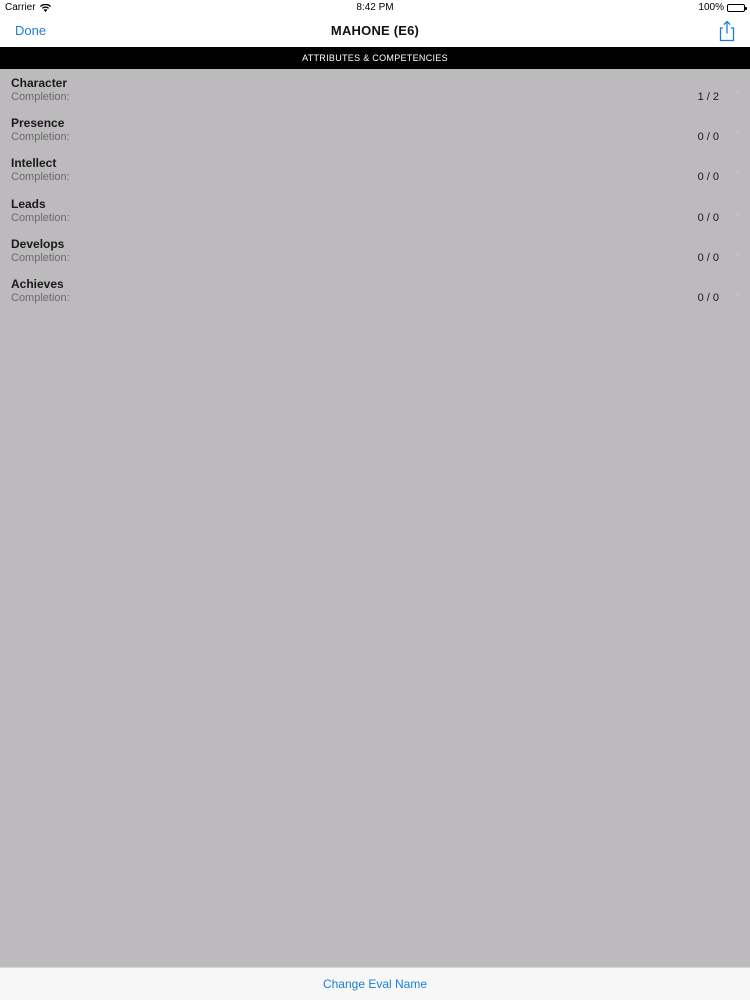  What do you see at coordinates (727, 31) in the screenshot?
I see `share-icon` at bounding box center [727, 31].